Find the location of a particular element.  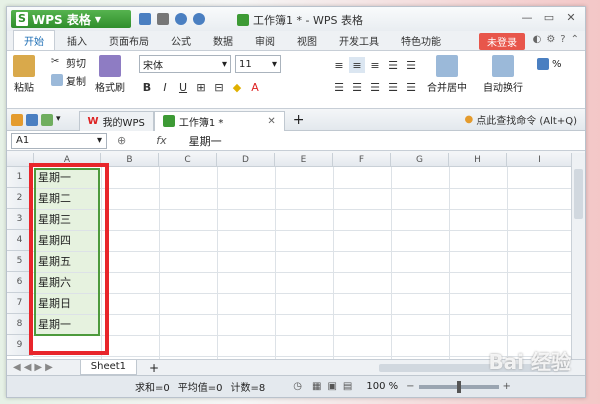

justify-icon: ☰ is located at coordinates (393, 87).